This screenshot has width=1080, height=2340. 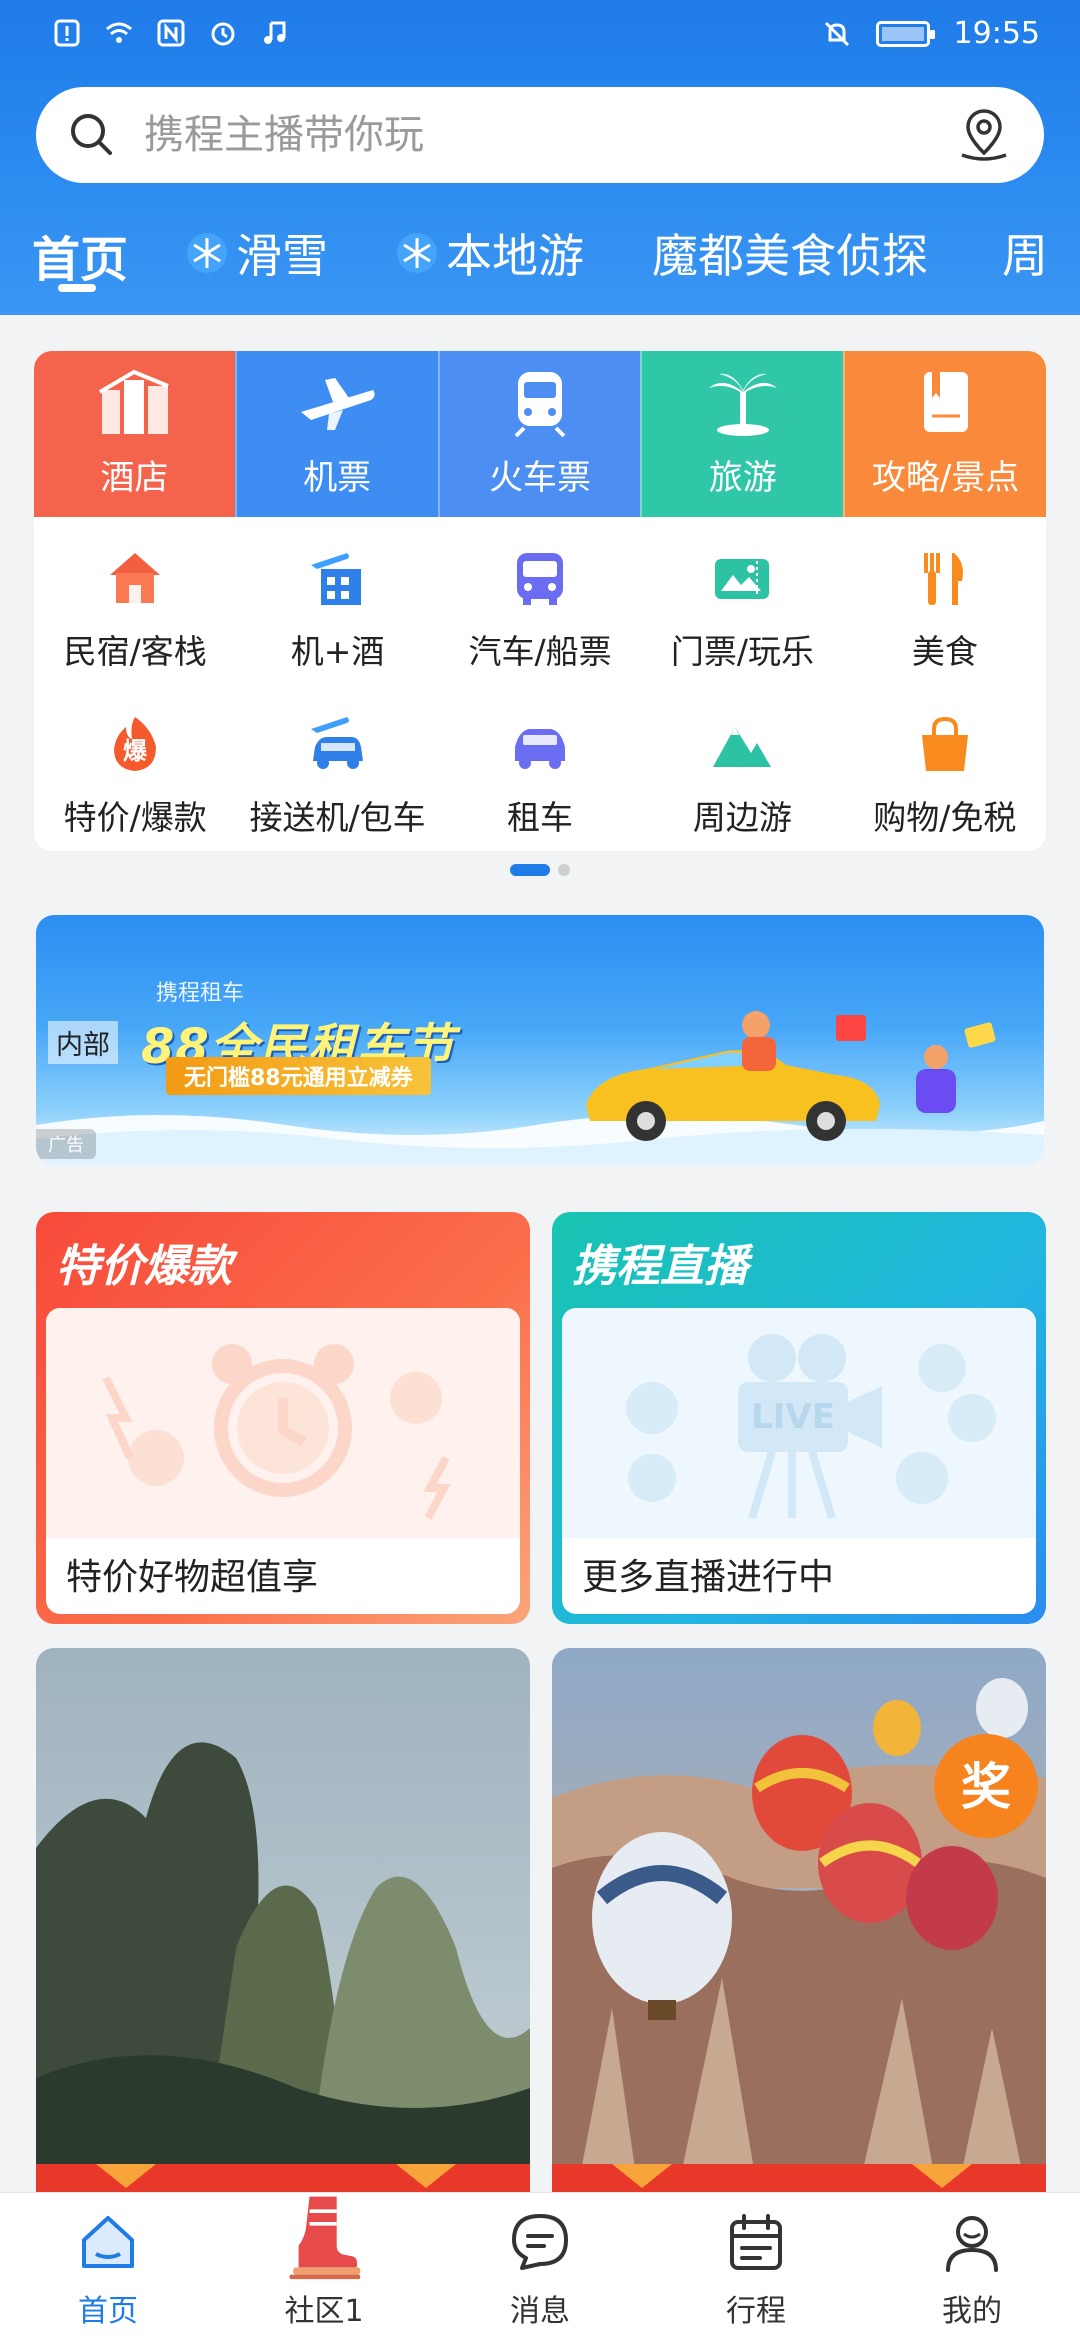 I want to click on music-icon, so click(x=275, y=32).